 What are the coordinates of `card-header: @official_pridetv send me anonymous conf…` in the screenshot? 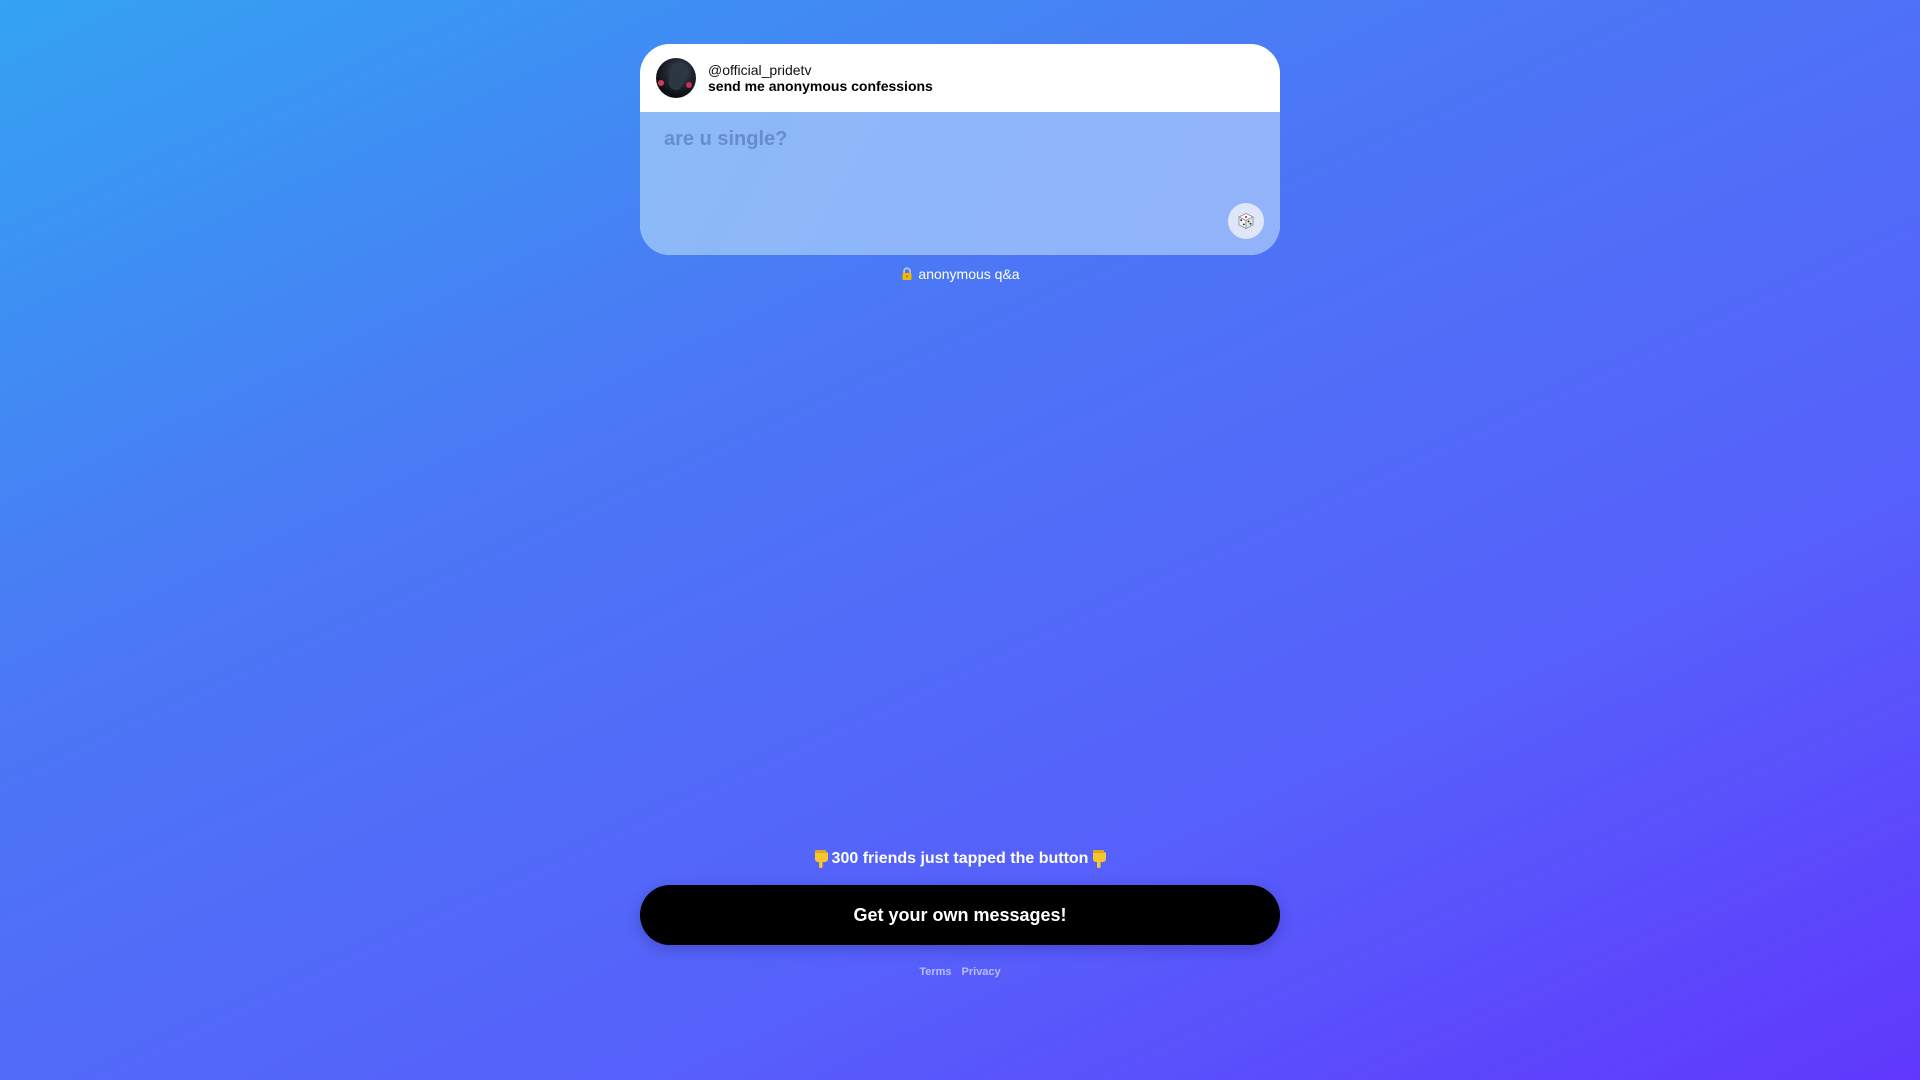 It's located at (960, 78).